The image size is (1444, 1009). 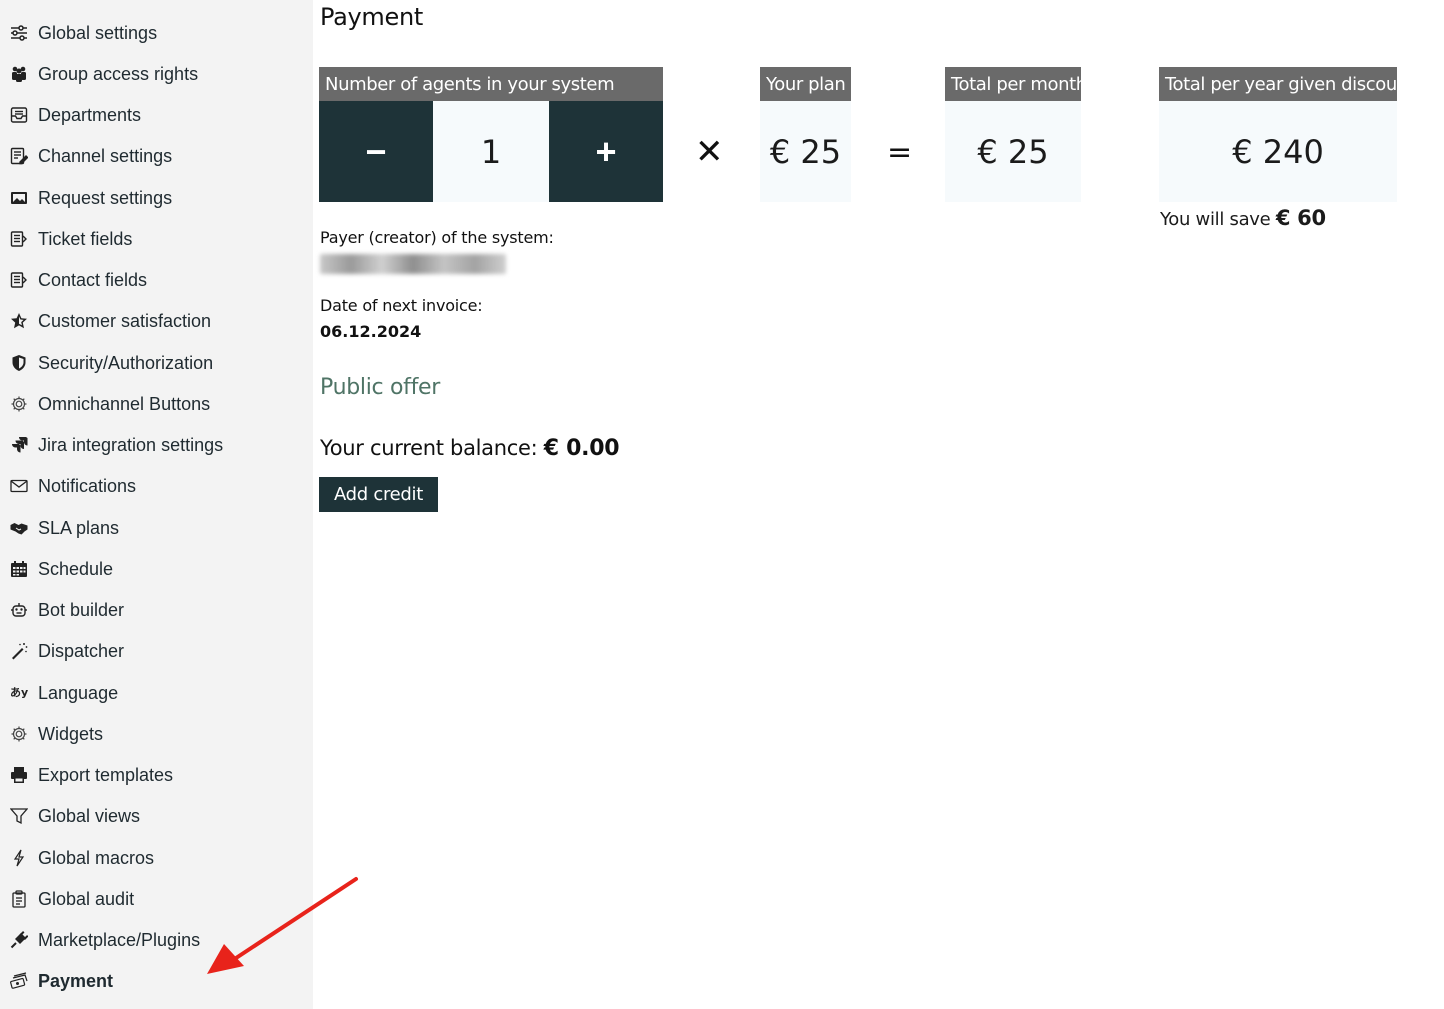 What do you see at coordinates (19, 363) in the screenshot?
I see `shield-icon` at bounding box center [19, 363].